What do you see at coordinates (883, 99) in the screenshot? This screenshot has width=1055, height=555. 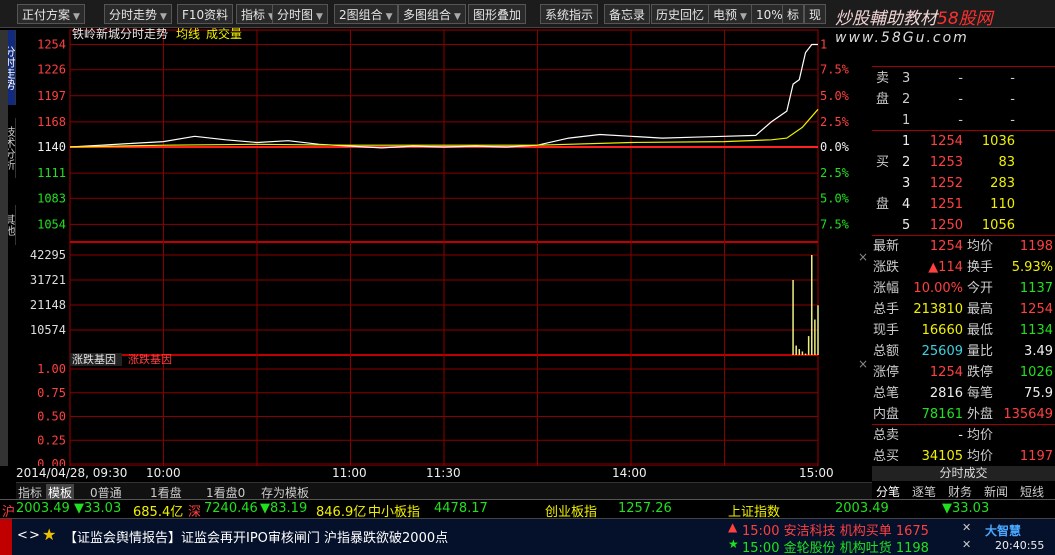 I see `sell-label: 盘` at bounding box center [883, 99].